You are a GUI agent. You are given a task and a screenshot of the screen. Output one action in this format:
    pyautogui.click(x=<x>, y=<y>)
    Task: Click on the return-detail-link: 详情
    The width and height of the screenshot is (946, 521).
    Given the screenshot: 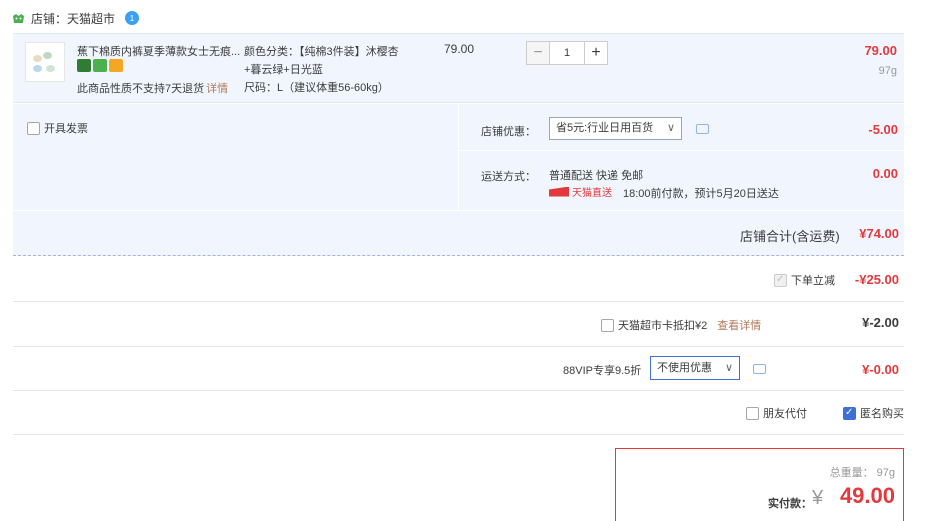 What is the action you would take?
    pyautogui.click(x=217, y=89)
    